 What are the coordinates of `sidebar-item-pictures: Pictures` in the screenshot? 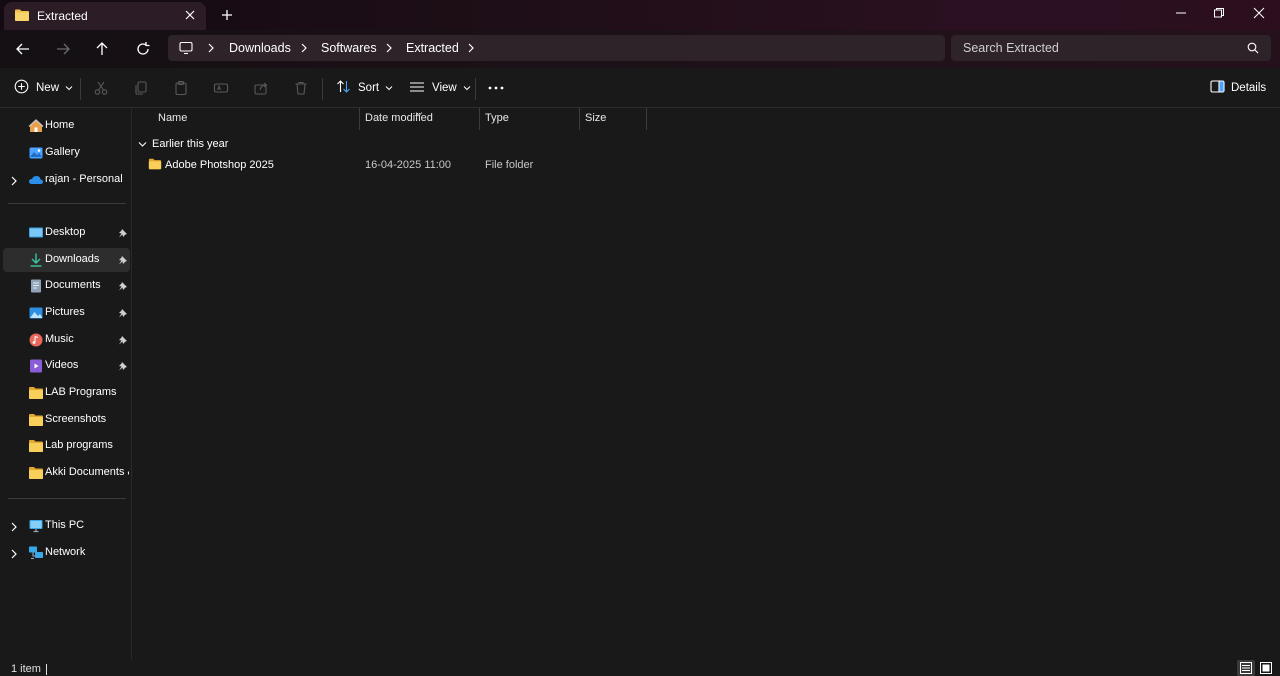 It's located at (66, 313).